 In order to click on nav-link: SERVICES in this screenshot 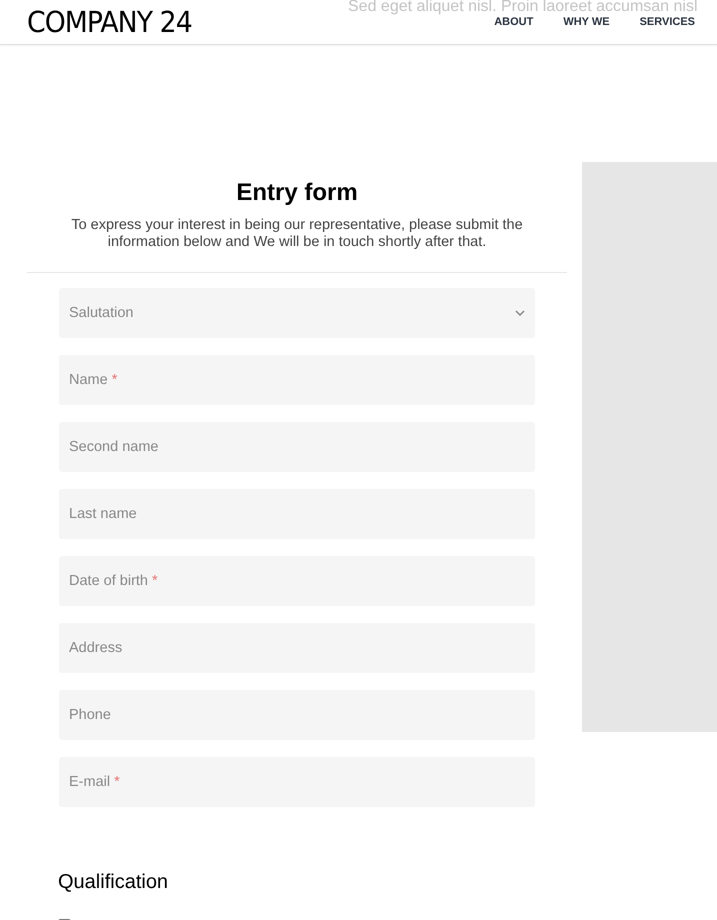, I will do `click(667, 22)`.